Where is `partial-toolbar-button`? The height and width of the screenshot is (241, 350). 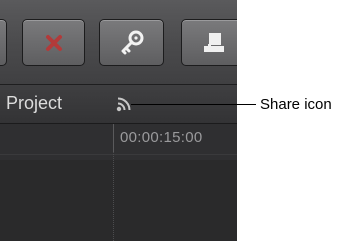 partial-toolbar-button is located at coordinates (3, 42).